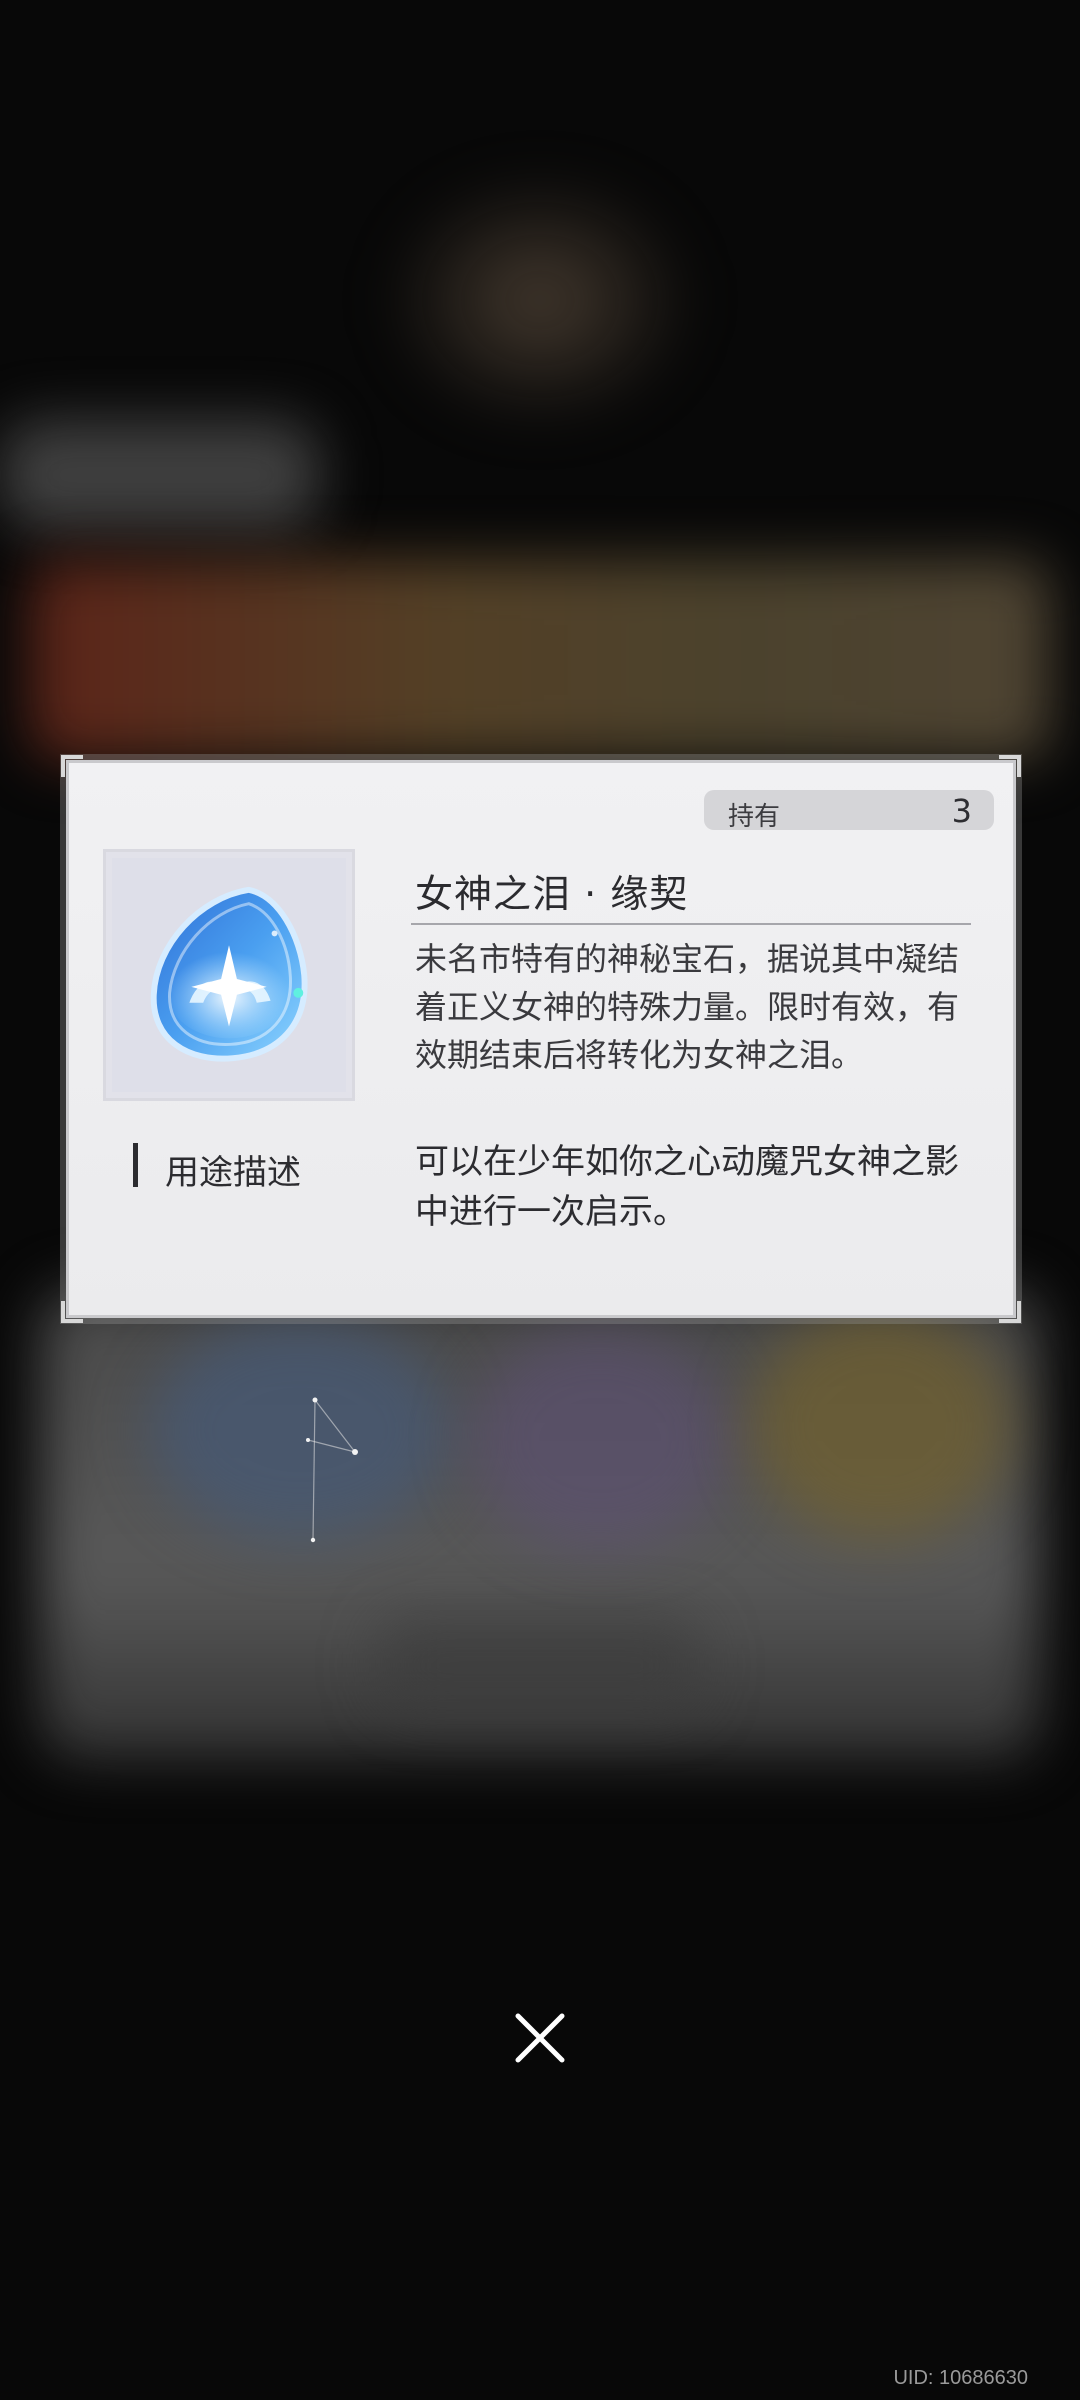  I want to click on blue-tear-gem-icon, so click(229, 974).